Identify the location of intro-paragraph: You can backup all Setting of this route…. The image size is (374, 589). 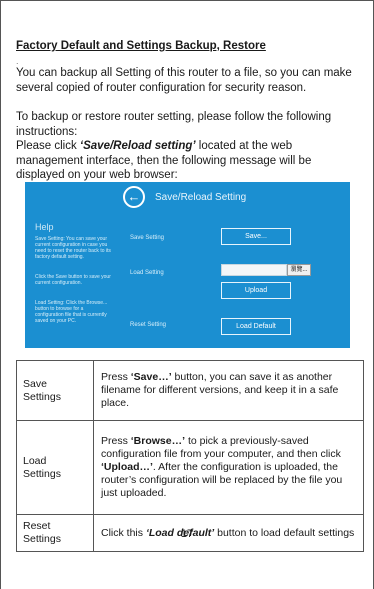
(184, 80).